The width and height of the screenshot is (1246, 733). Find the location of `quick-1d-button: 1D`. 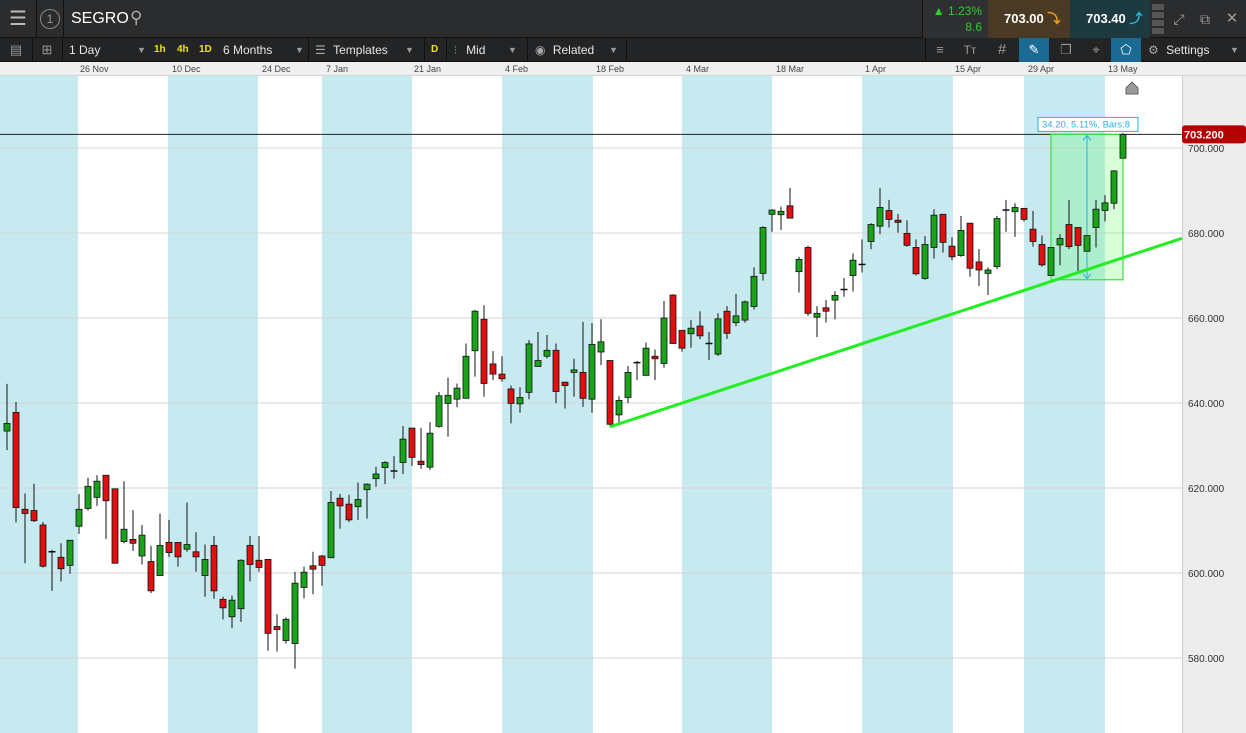

quick-1d-button: 1D is located at coordinates (205, 50).